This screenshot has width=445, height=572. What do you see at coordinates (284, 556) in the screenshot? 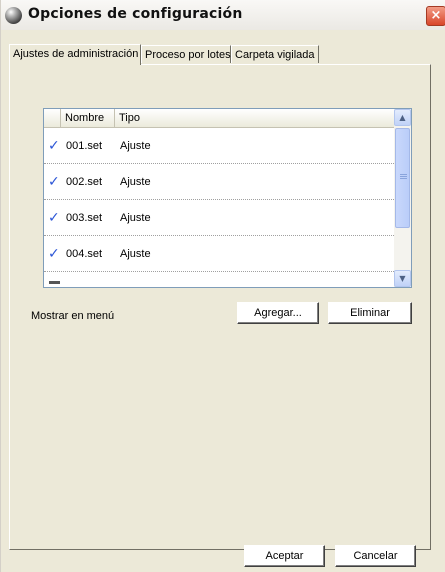
I see `ok-button: Aceptar` at bounding box center [284, 556].